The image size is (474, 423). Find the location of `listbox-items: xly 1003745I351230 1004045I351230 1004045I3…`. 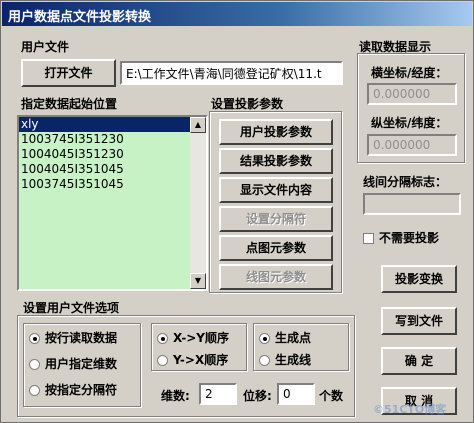

listbox-items: xly 1003745I351230 1004045I351230 1004045I3… is located at coordinates (112, 154).